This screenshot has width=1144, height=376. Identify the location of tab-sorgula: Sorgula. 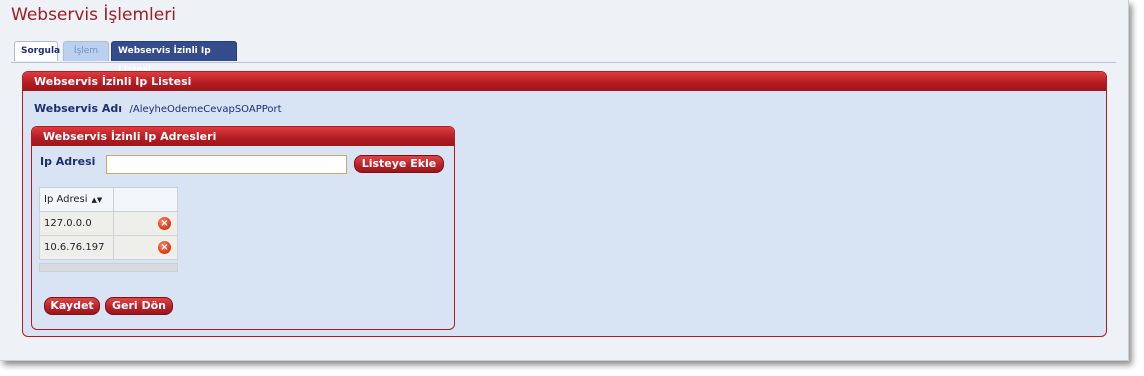
(37, 51).